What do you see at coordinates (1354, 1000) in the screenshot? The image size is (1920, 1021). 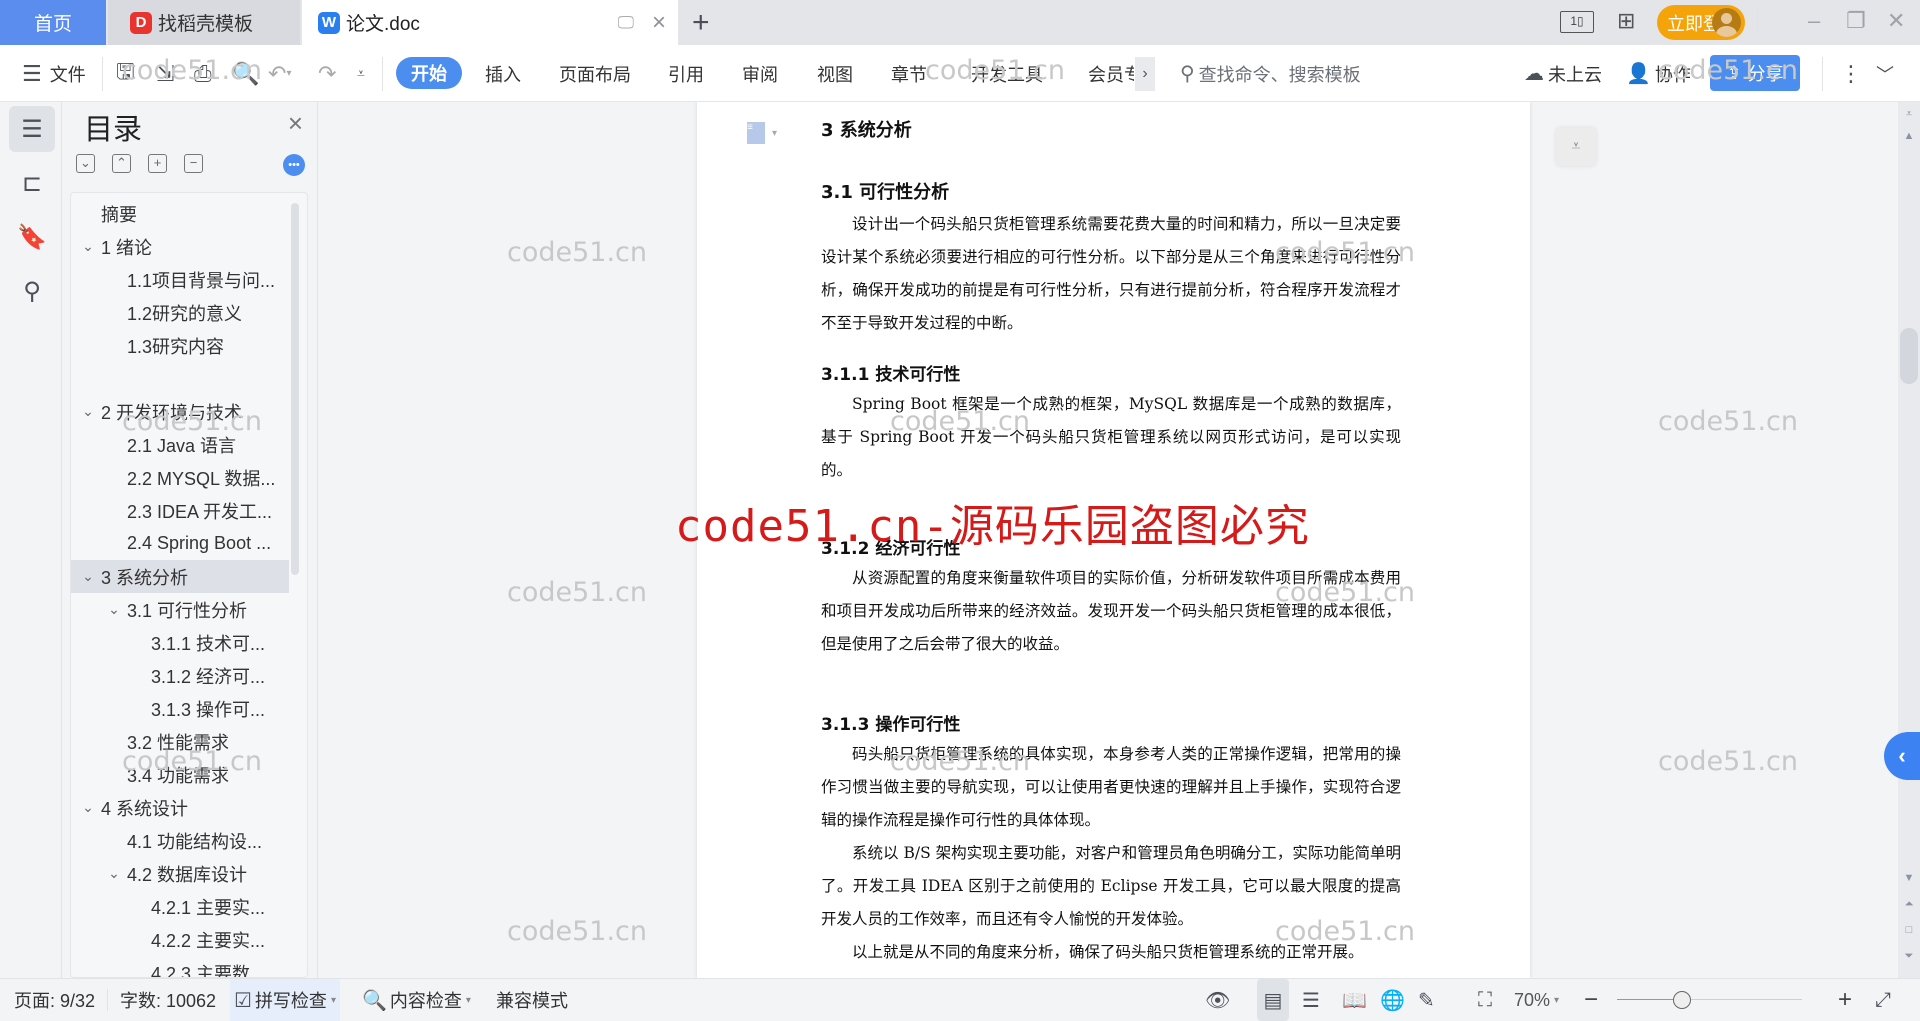 I see `reading-view-icon: 📖` at bounding box center [1354, 1000].